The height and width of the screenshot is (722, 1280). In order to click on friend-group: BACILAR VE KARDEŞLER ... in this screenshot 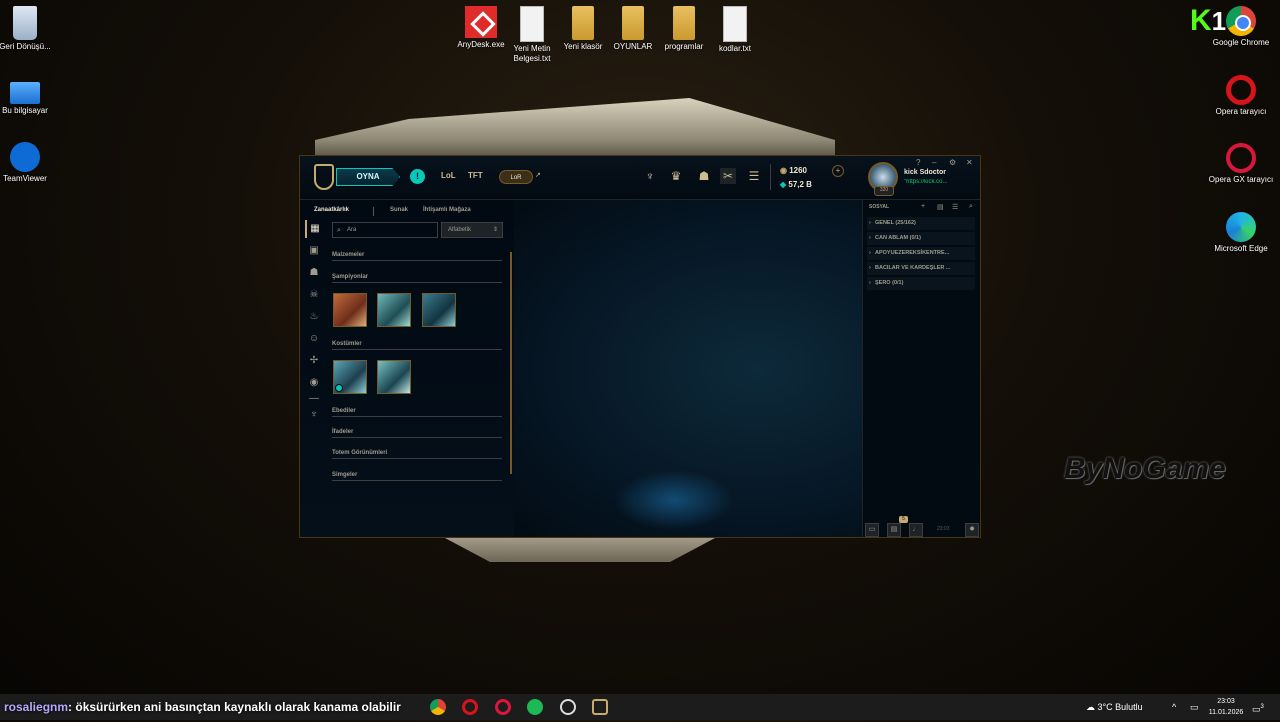, I will do `click(921, 268)`.